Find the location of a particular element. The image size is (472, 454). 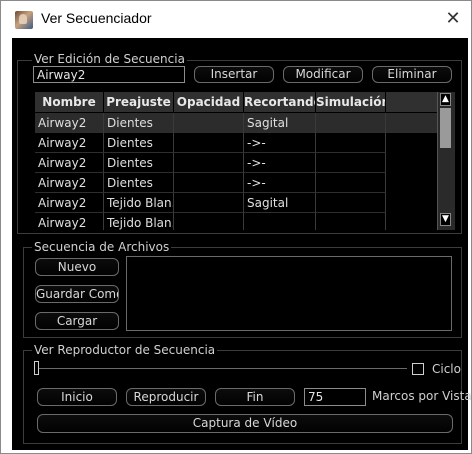

frames-per-view-label: Marcos por Vista is located at coordinates (422, 396).